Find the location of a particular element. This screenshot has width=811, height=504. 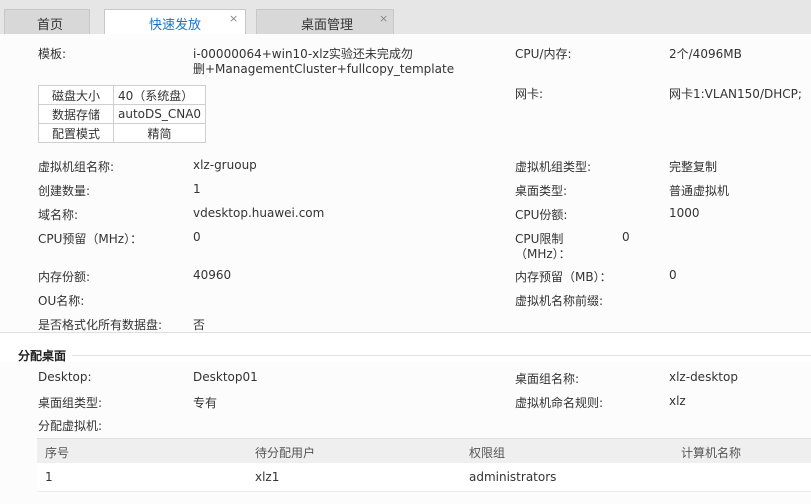

table-row: 配置模式 精简 is located at coordinates (122, 133).